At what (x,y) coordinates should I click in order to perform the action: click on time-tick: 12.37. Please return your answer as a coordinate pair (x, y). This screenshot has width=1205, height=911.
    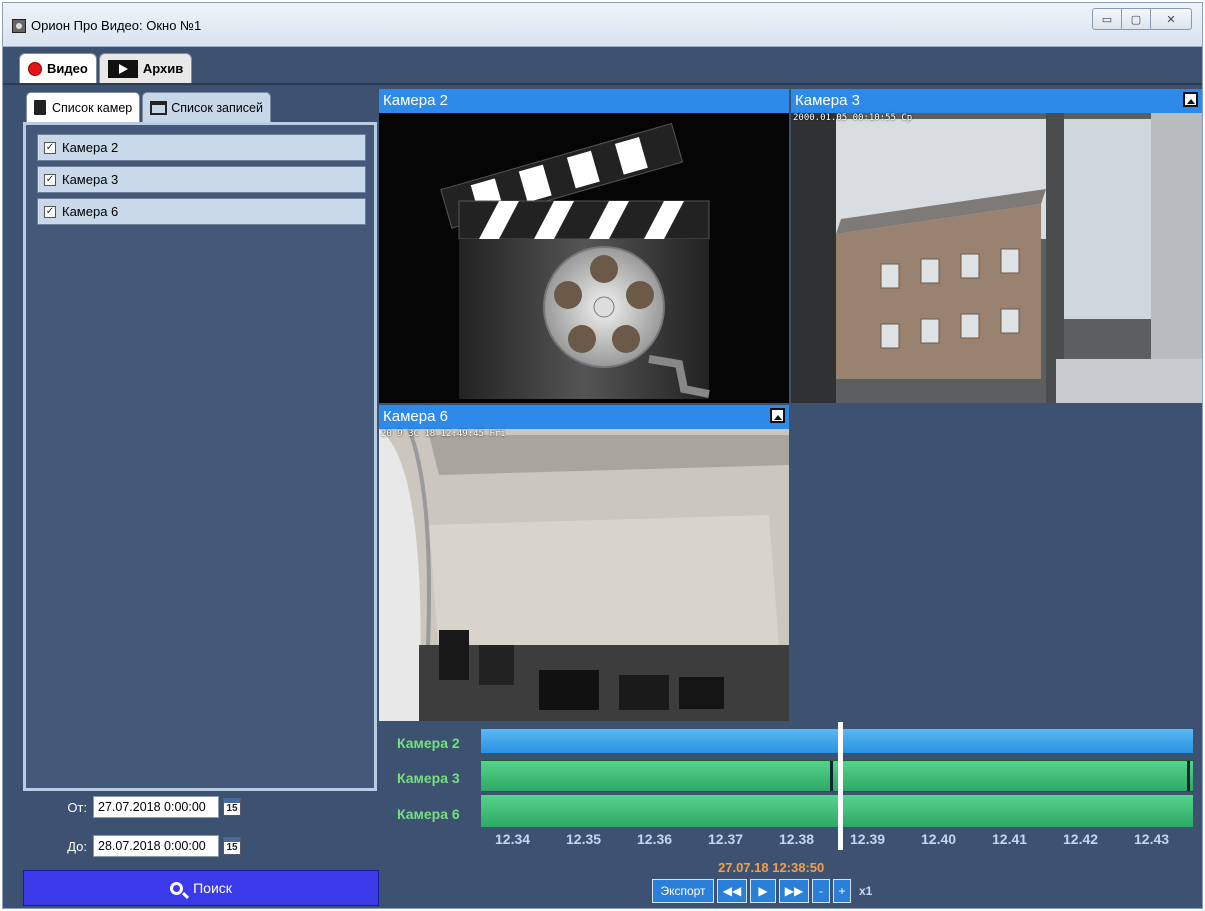
    Looking at the image, I should click on (726, 839).